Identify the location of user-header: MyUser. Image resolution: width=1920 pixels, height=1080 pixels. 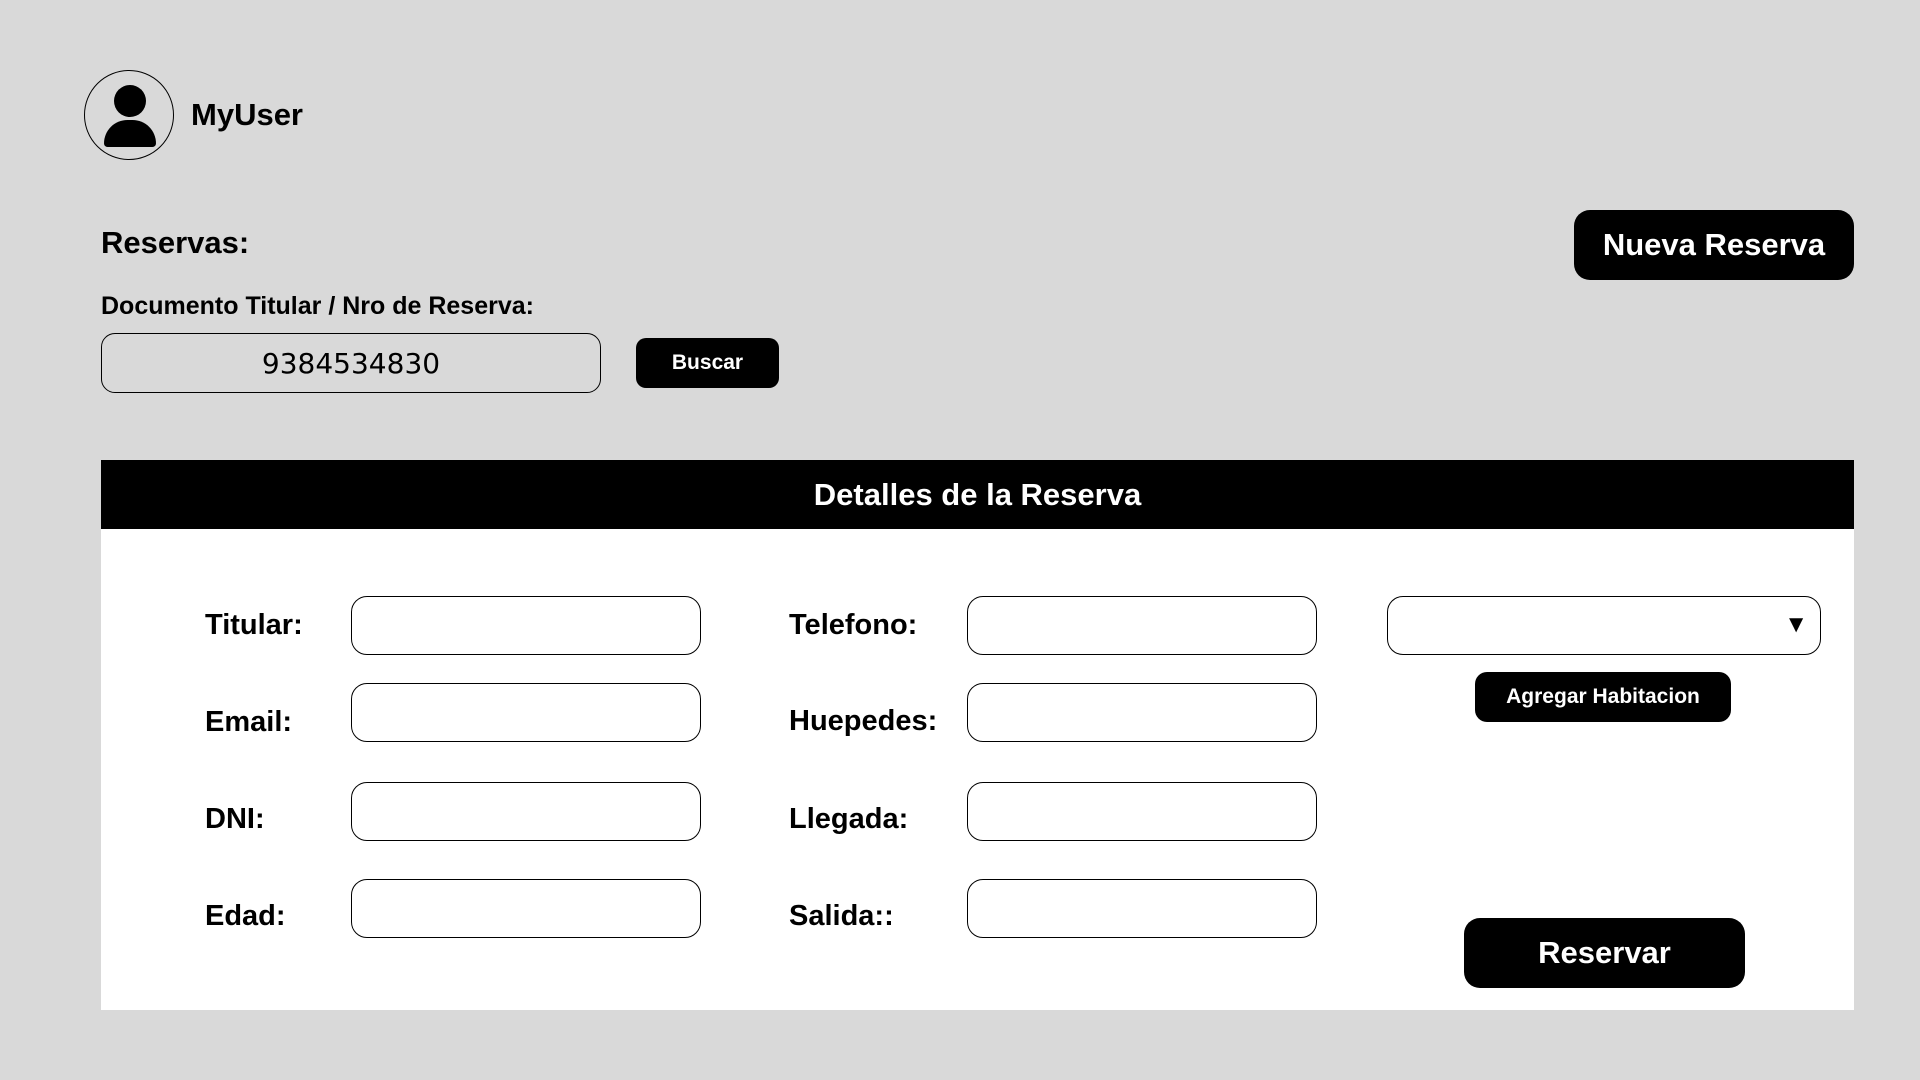
(193, 115).